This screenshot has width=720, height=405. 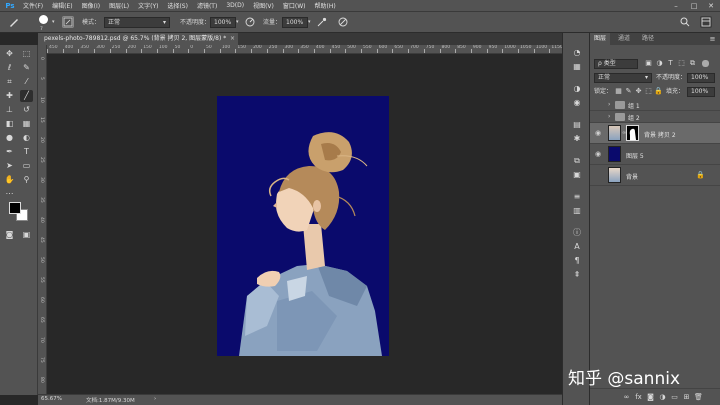 What do you see at coordinates (15, 208) in the screenshot?
I see `foreground-color-swatch` at bounding box center [15, 208].